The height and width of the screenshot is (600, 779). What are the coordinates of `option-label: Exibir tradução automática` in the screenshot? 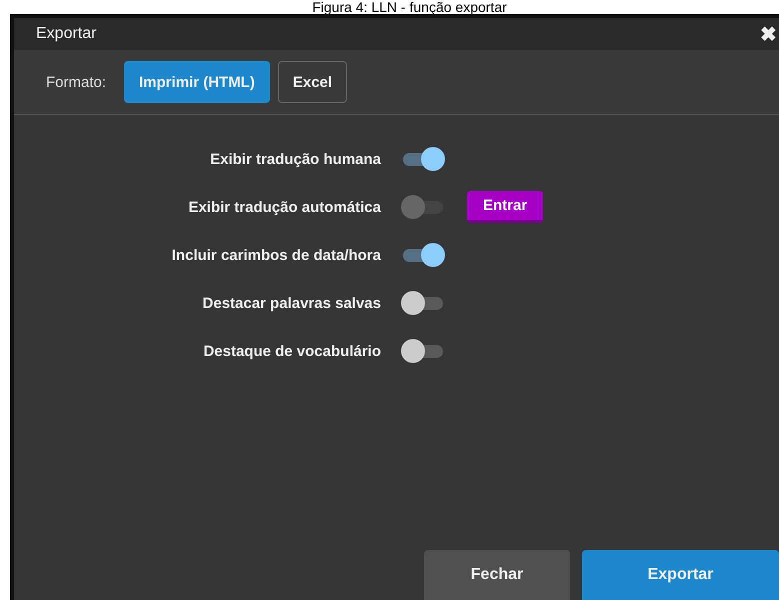 It's located at (284, 207).